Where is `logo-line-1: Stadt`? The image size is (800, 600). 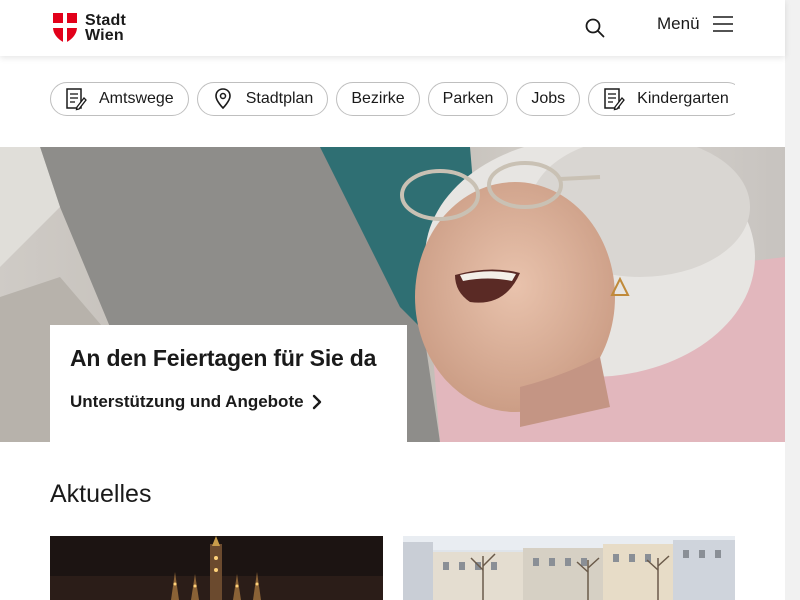
logo-line-1: Stadt is located at coordinates (105, 20).